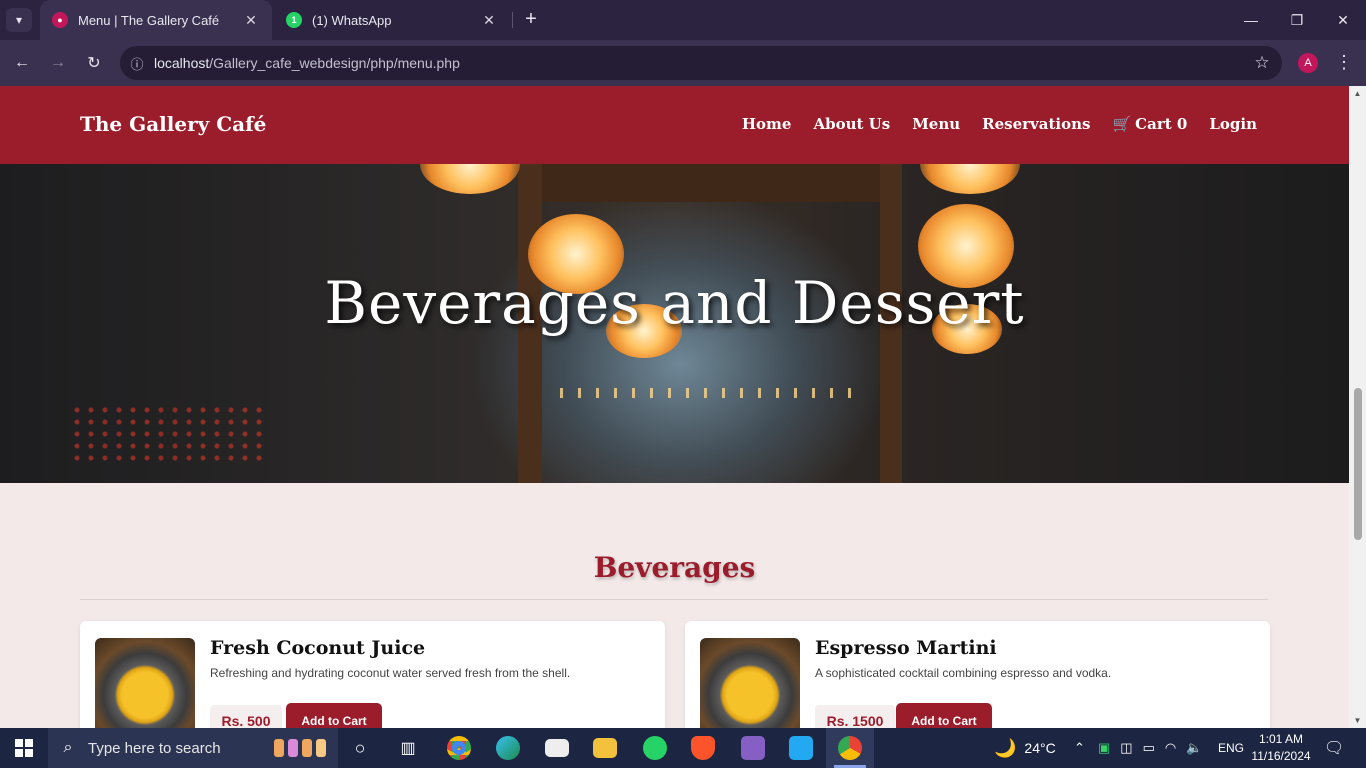 The width and height of the screenshot is (1366, 768). What do you see at coordinates (674, 599) in the screenshot?
I see `section-divider` at bounding box center [674, 599].